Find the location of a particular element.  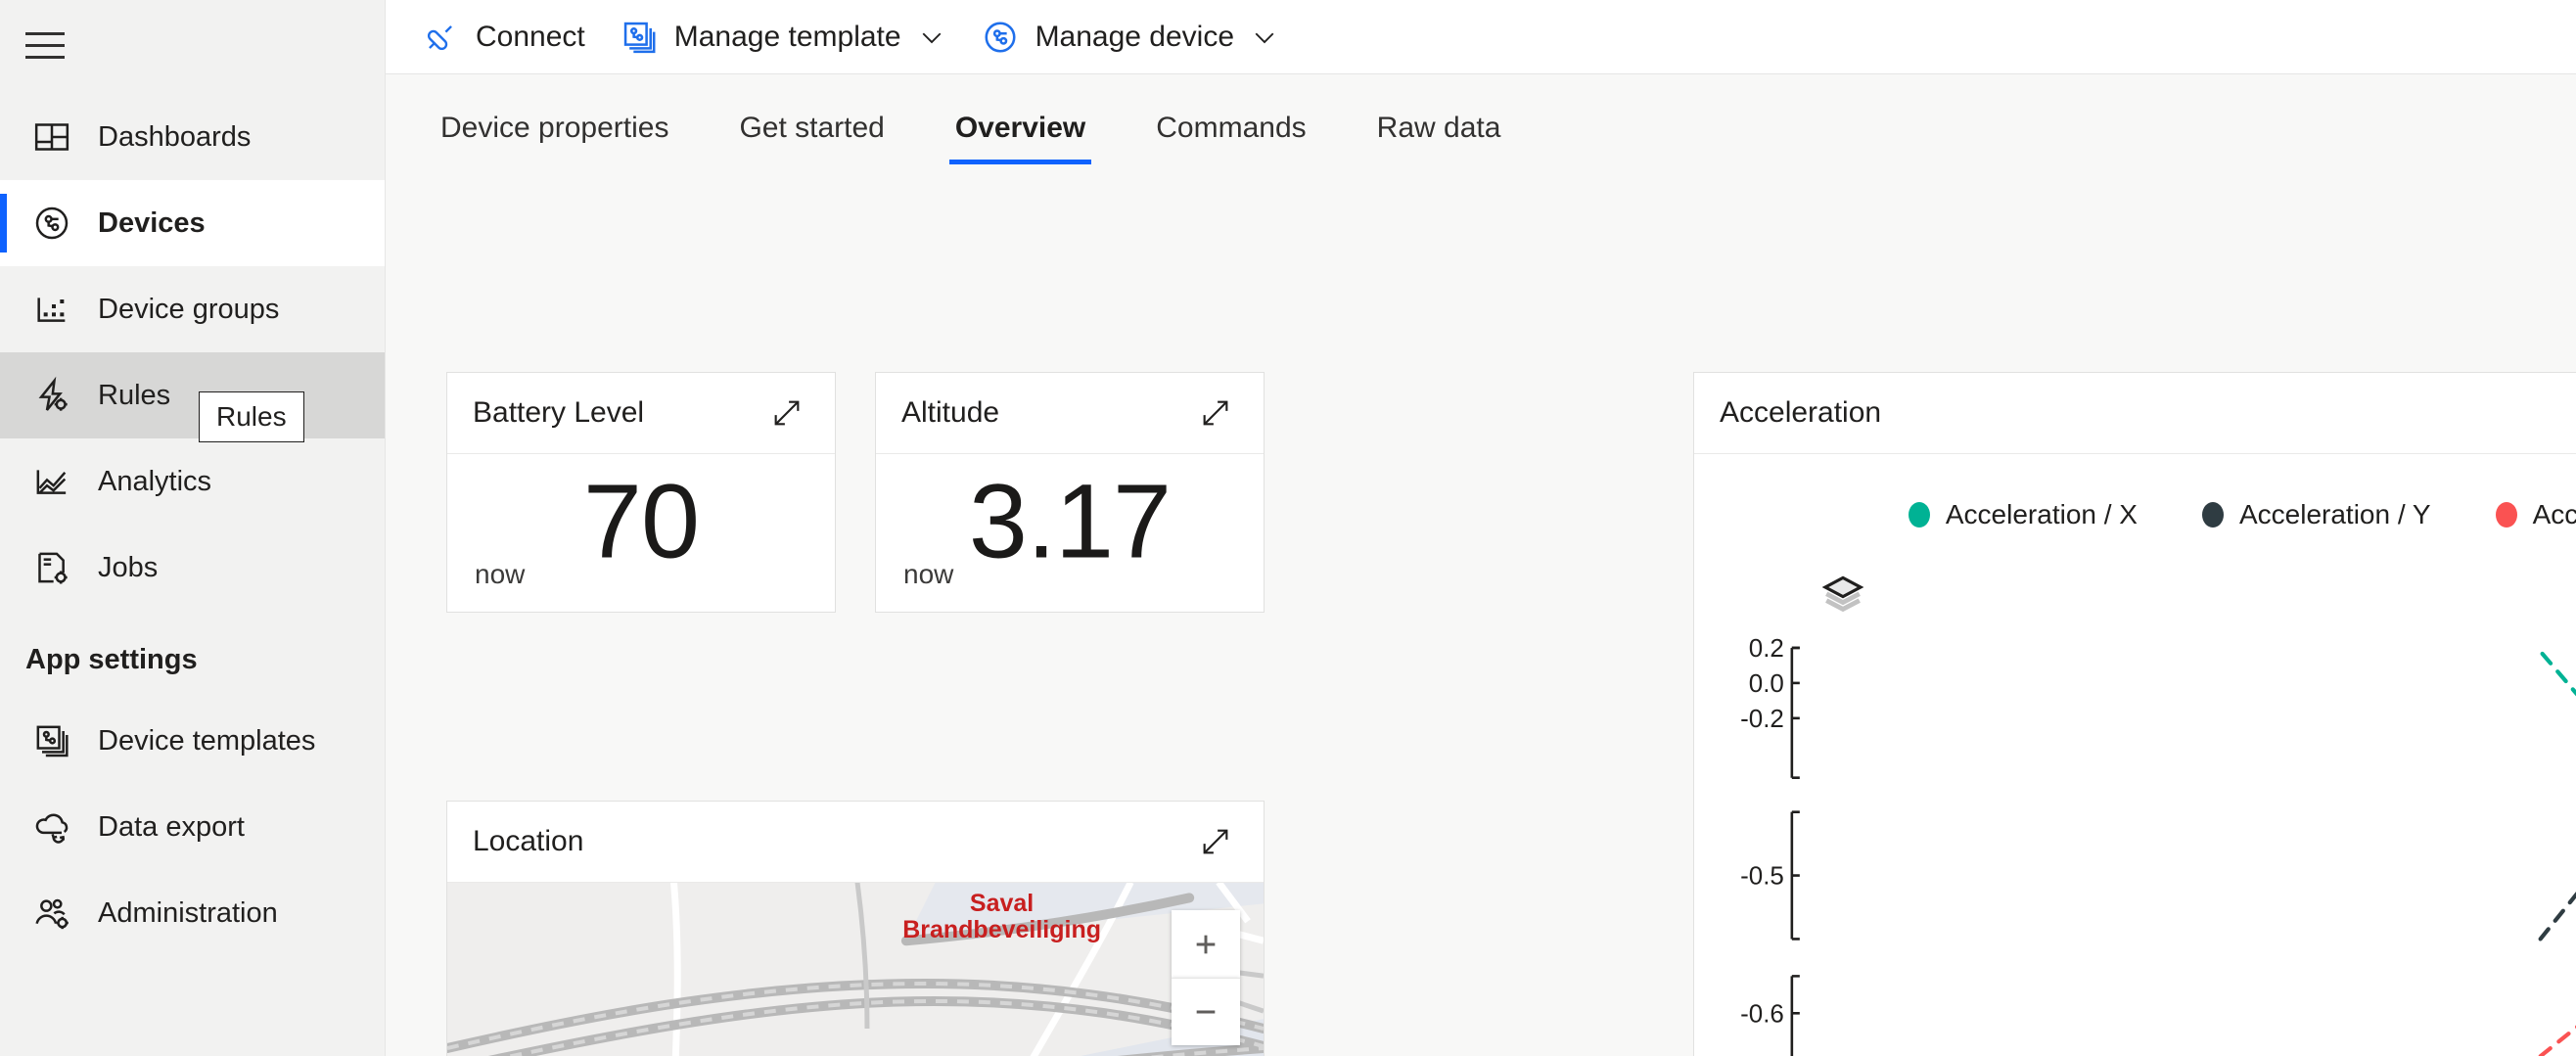

tile-altitude: Altitude 3.17 now is located at coordinates (1070, 492).